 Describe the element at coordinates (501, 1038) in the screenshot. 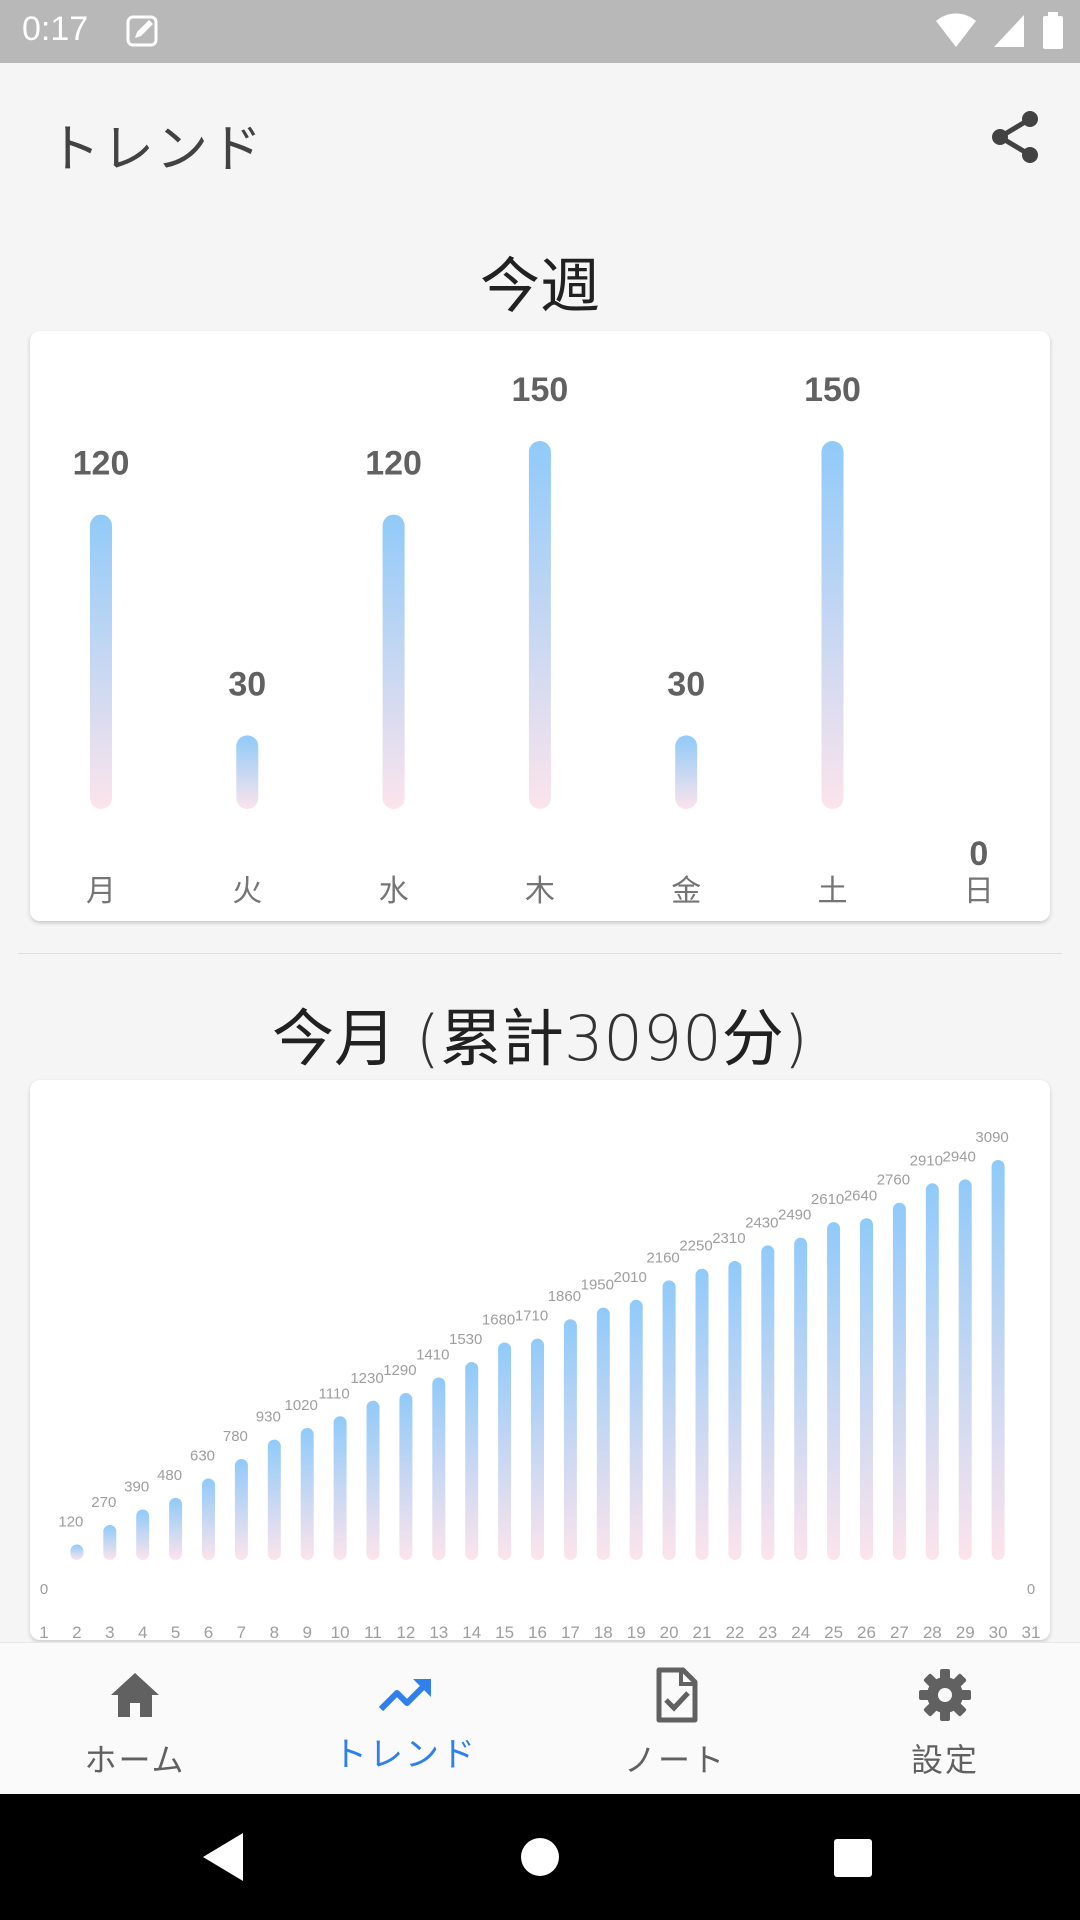

I see `month-total-label: 累計` at that location.